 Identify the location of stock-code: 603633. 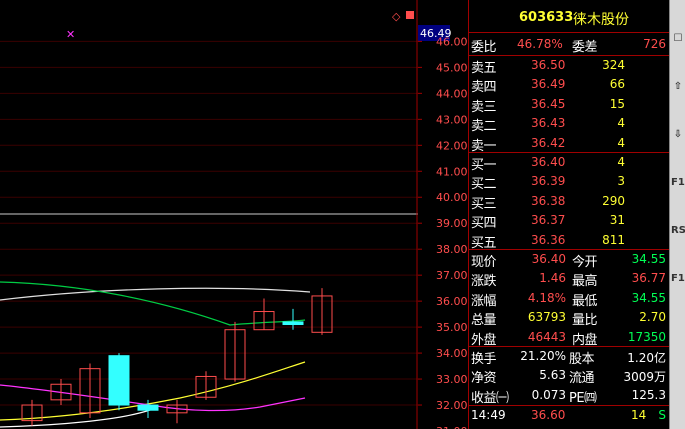
(546, 17).